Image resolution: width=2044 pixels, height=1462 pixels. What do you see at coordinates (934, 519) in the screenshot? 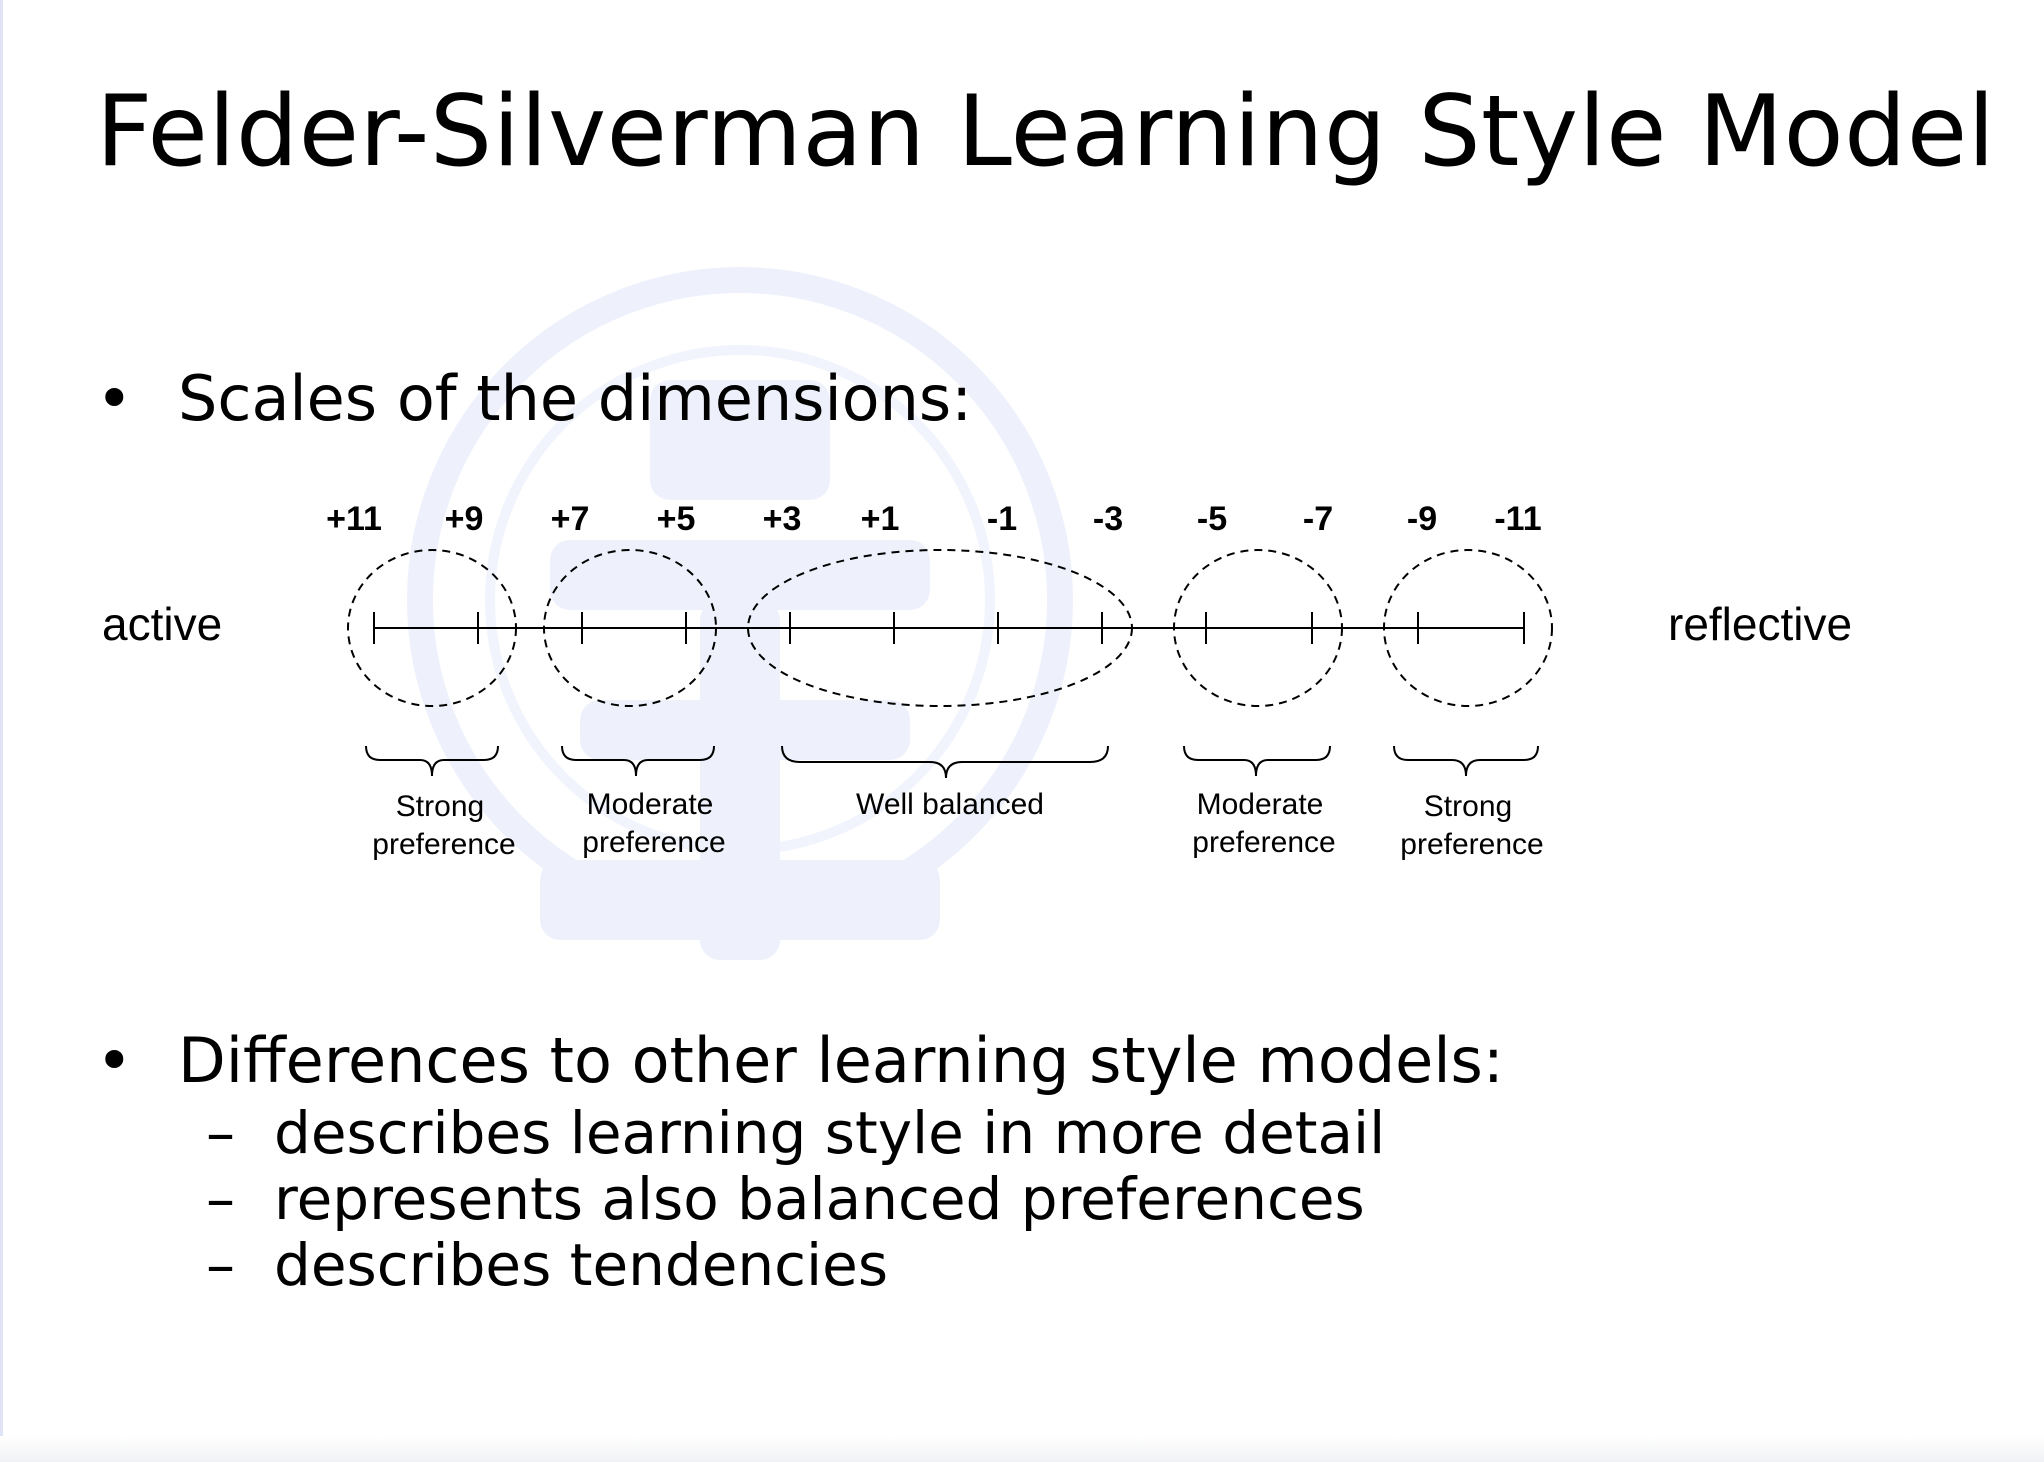
I see `tick-labels: +11 +9 +7 +5 +3 +1 -1 -3 -5 -7 -9 -11` at bounding box center [934, 519].